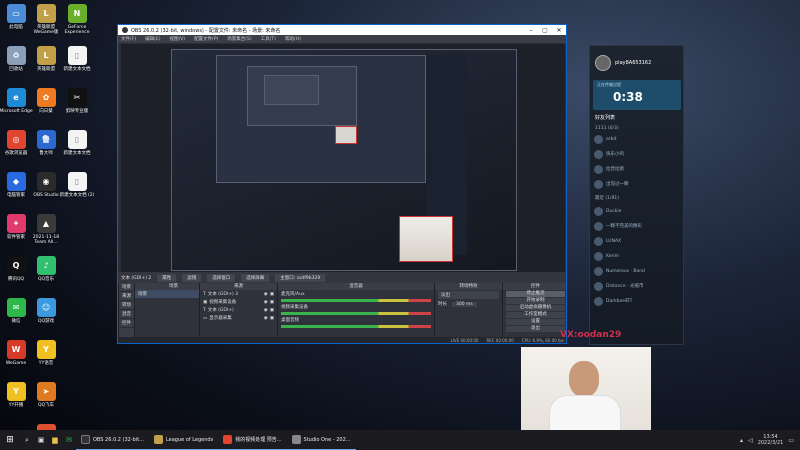  Describe the element at coordinates (192, 277) in the screenshot. I see `filters-button: 滤镜` at that location.